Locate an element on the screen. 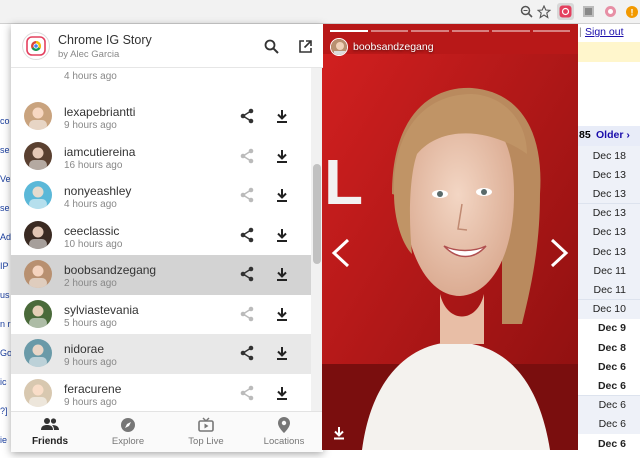 The image size is (640, 458). list-item: boobsandzegang 2 hours ago is located at coordinates (161, 275).